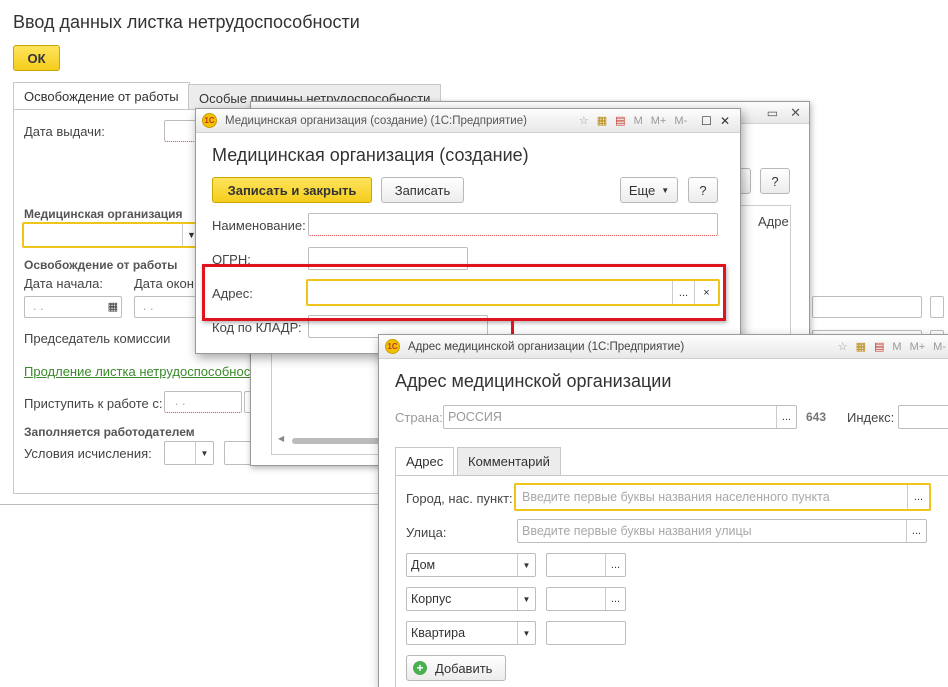  What do you see at coordinates (186, 22) in the screenshot?
I see `page-title: Ввод данных листка нетрудоспособности` at bounding box center [186, 22].